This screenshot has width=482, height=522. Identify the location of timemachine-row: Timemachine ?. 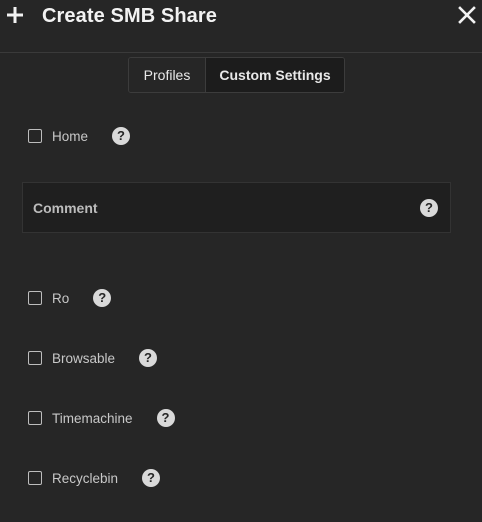
(101, 418).